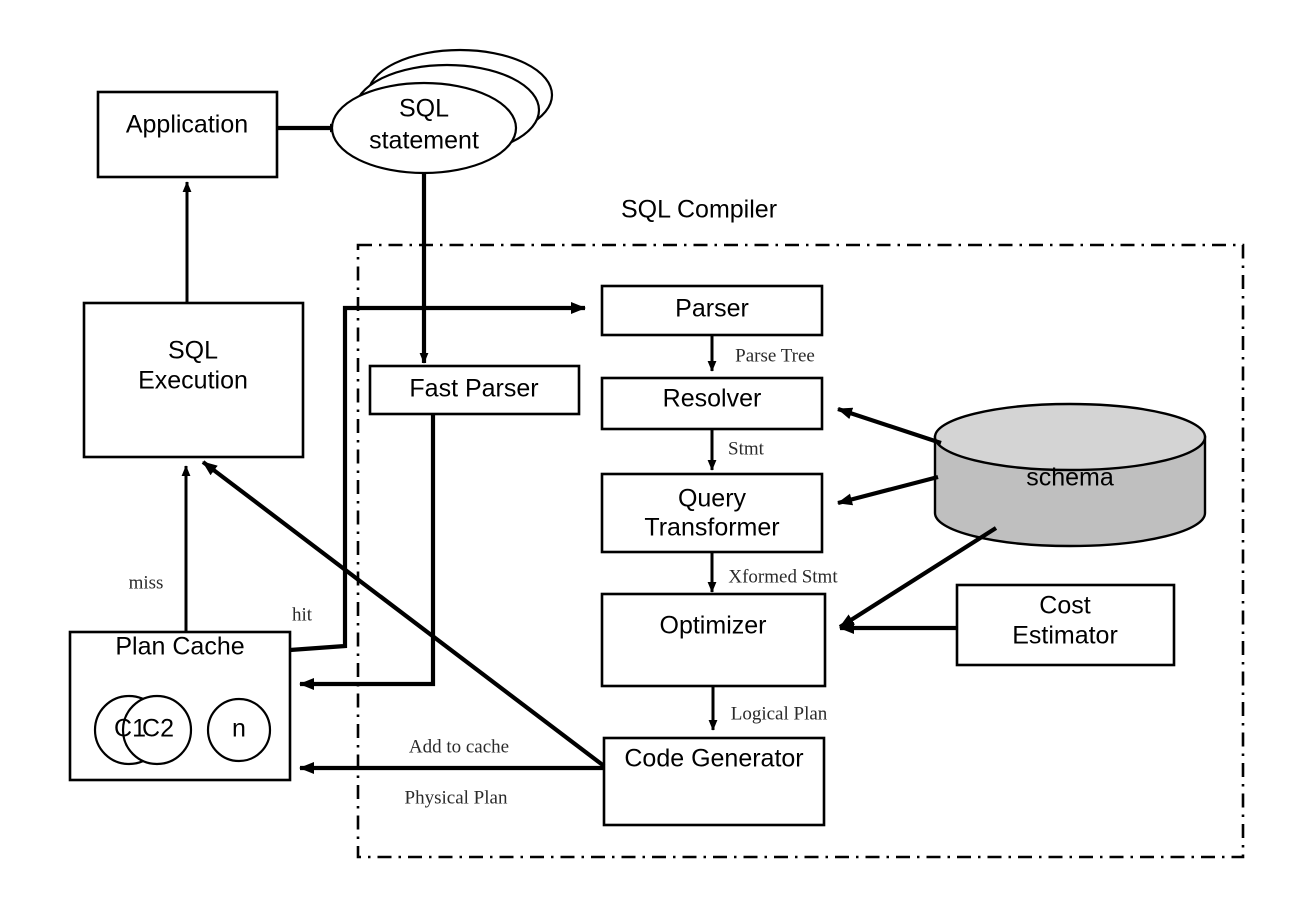 The image size is (1290, 912). I want to click on fast-parser-label: Fast Parser, so click(473, 389).